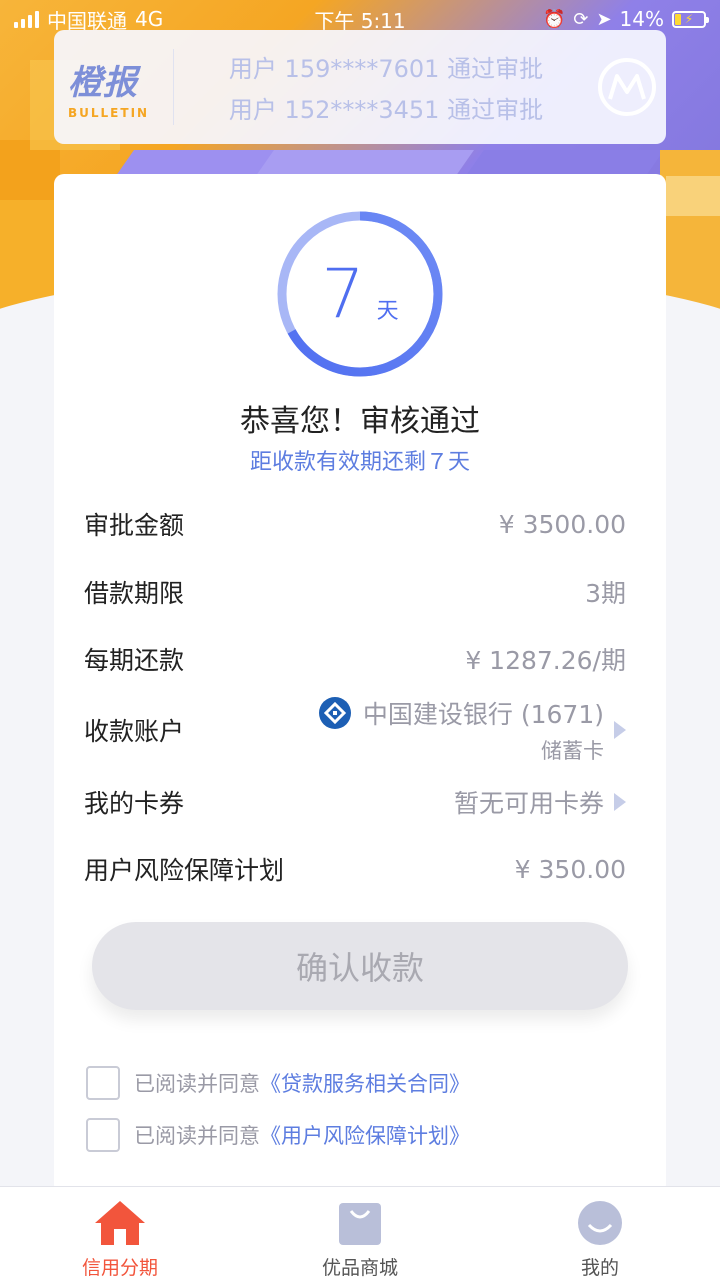 The image size is (720, 1280). I want to click on profile-icon, so click(600, 1223).